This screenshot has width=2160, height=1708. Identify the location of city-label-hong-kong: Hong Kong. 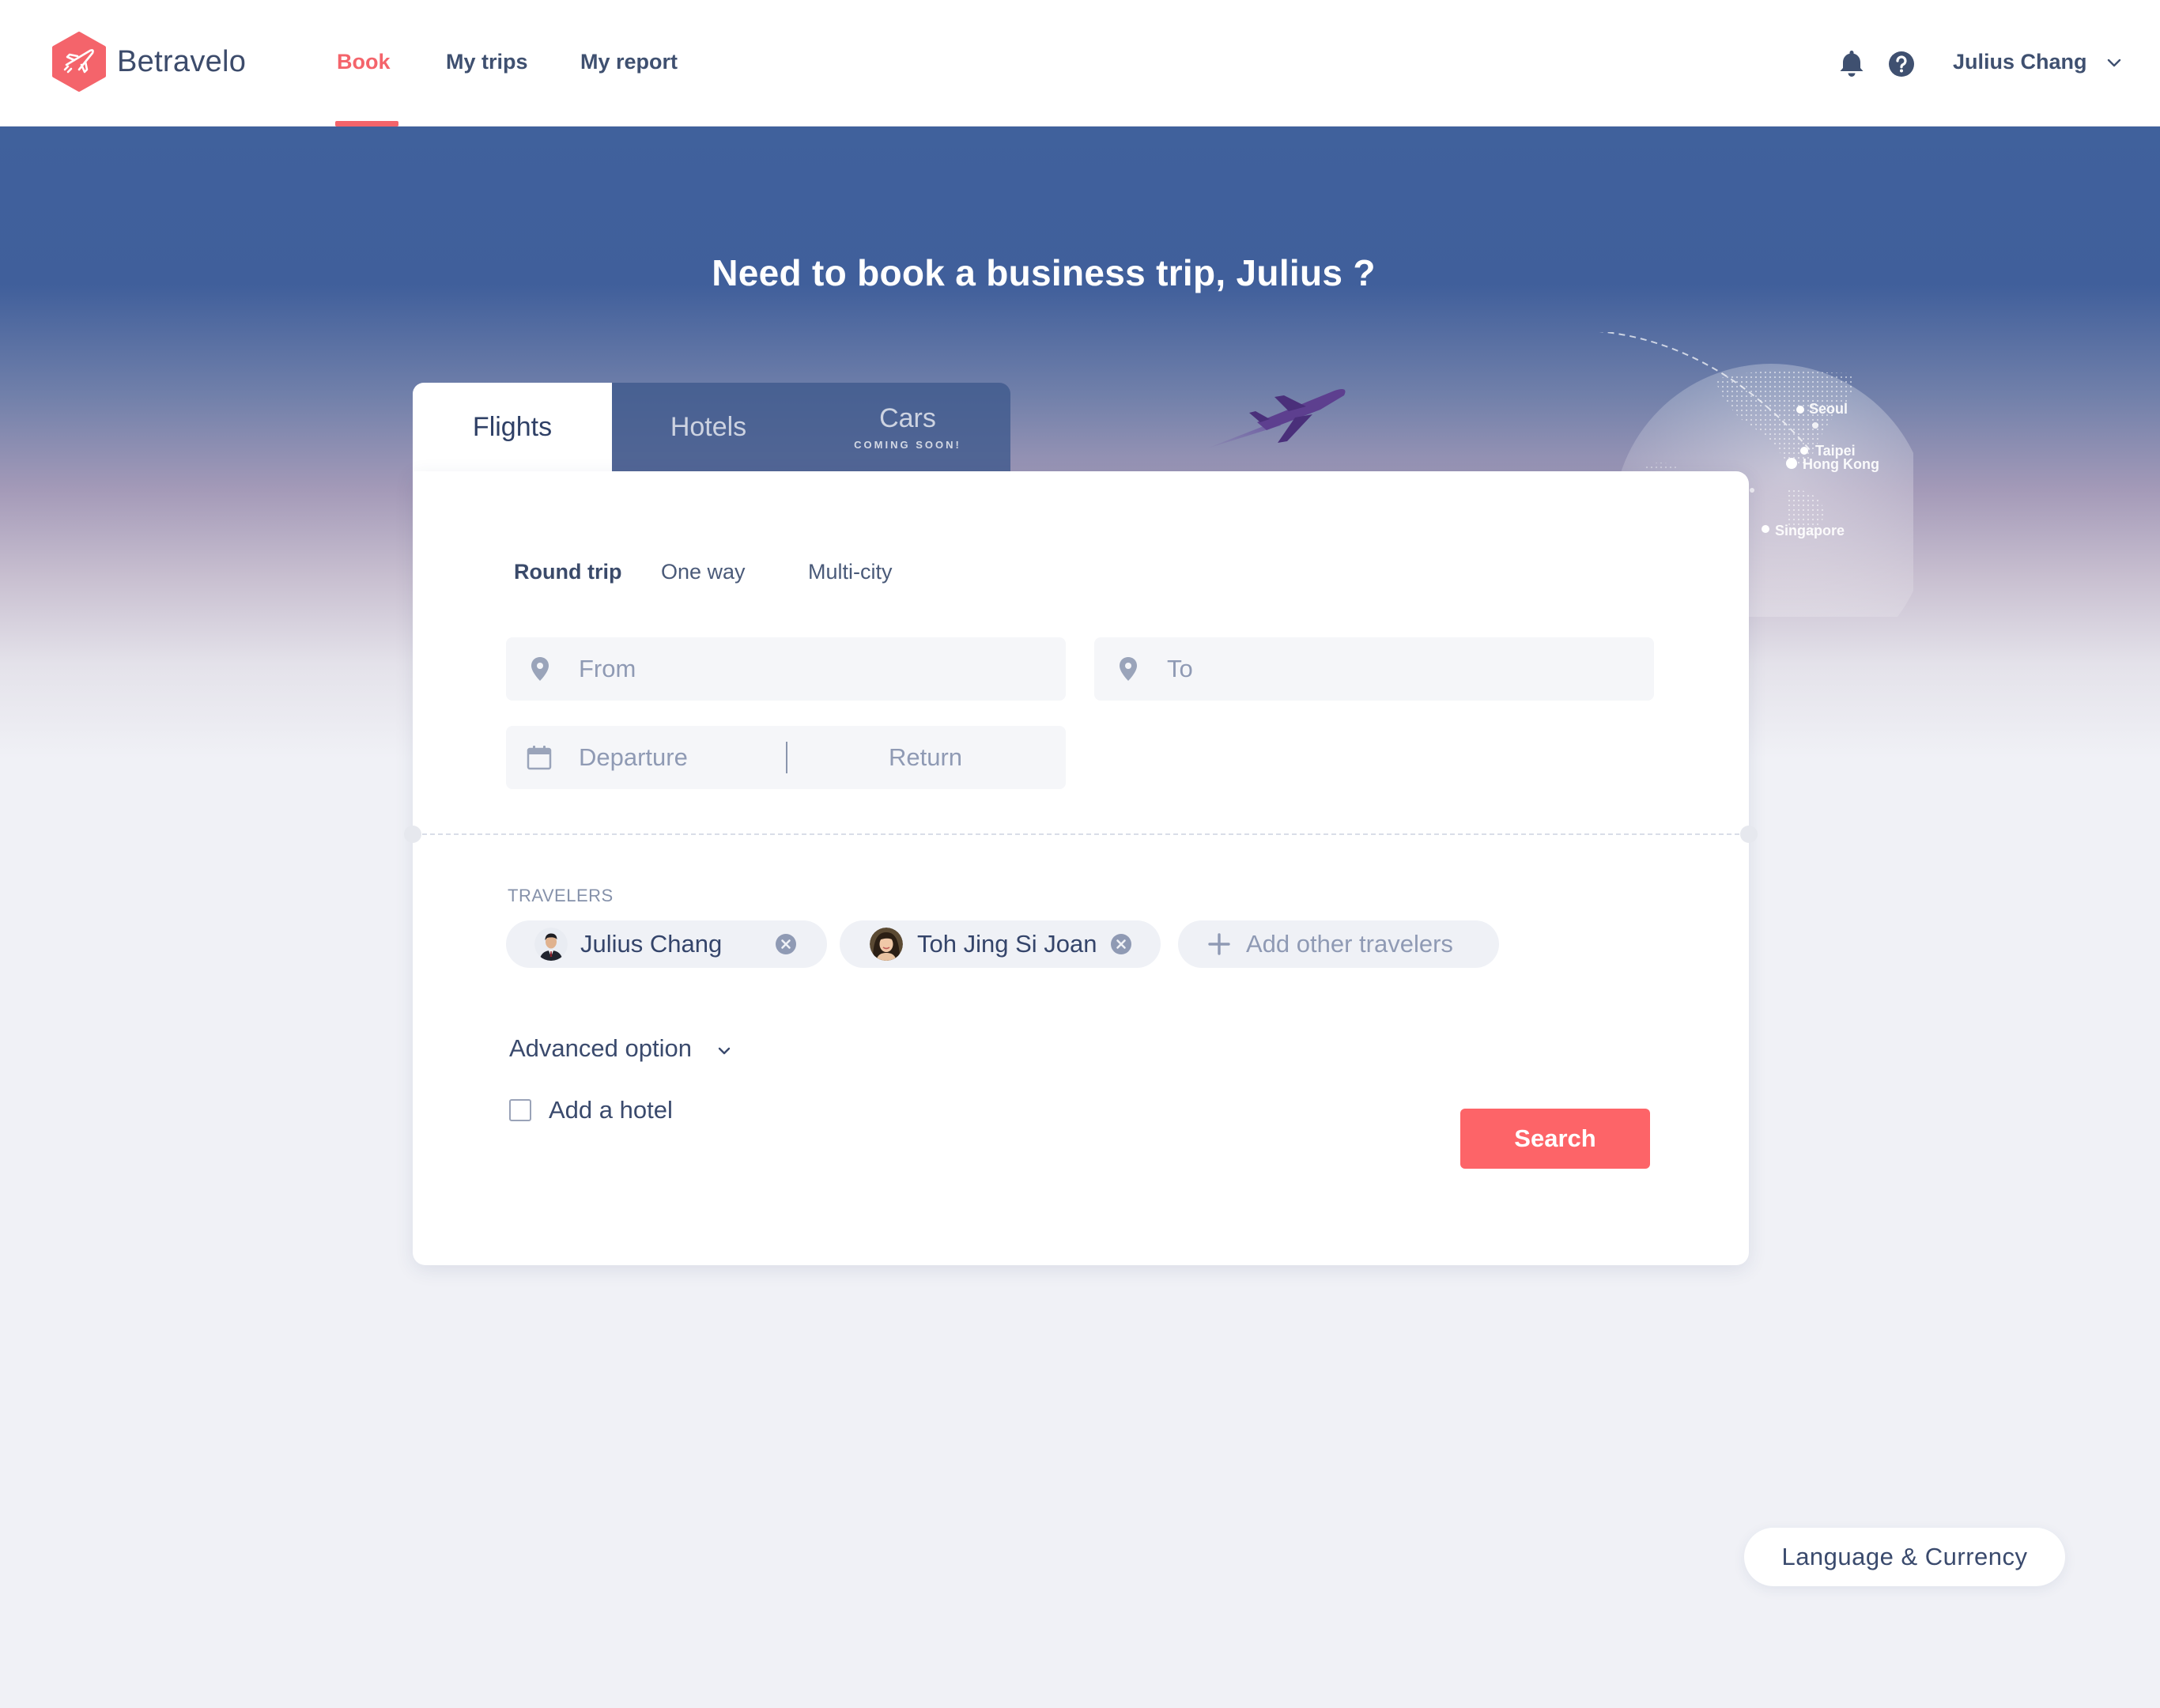
(1841, 464).